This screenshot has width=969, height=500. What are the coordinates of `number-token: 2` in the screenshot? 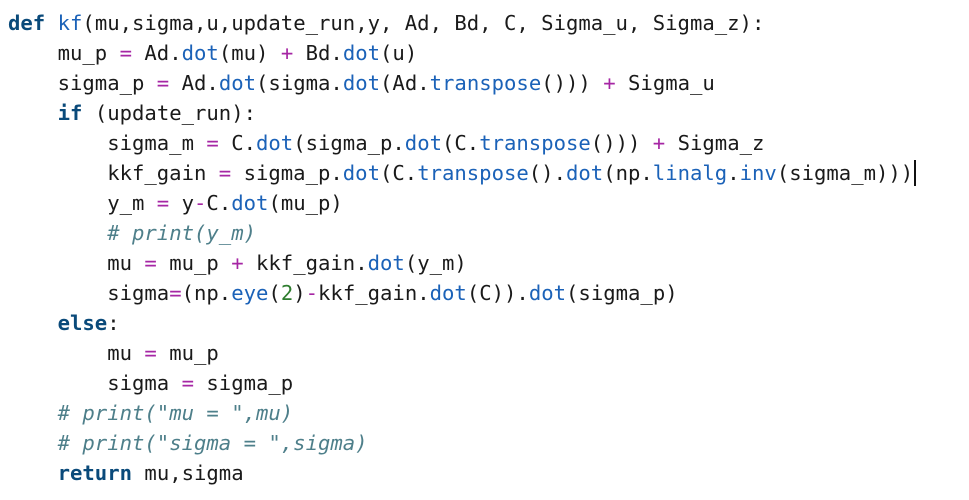 It's located at (287, 293).